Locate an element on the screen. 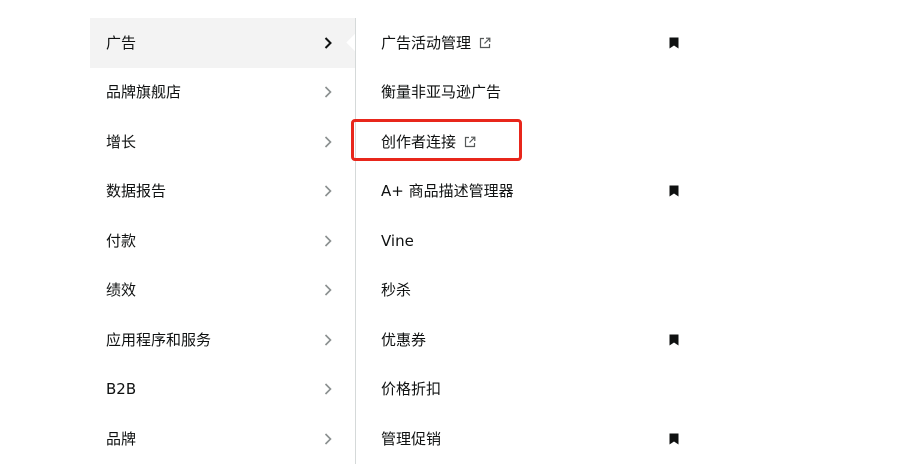 This screenshot has height=464, width=910. menu-item-label: 绩效 is located at coordinates (121, 290).